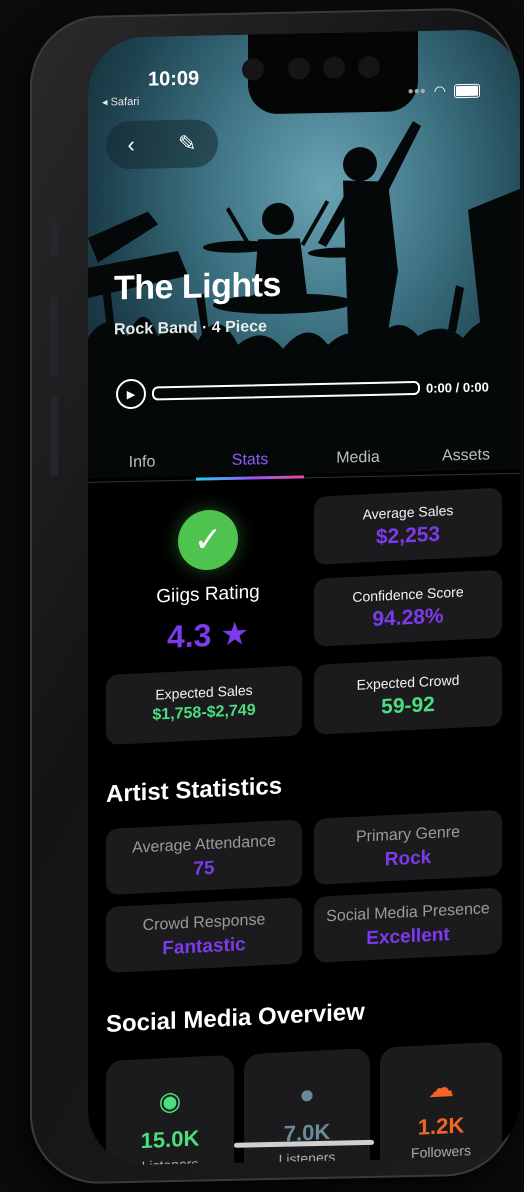 Image resolution: width=524 pixels, height=1192 pixels. Describe the element at coordinates (208, 540) in the screenshot. I see `check-icon: ✓` at that location.